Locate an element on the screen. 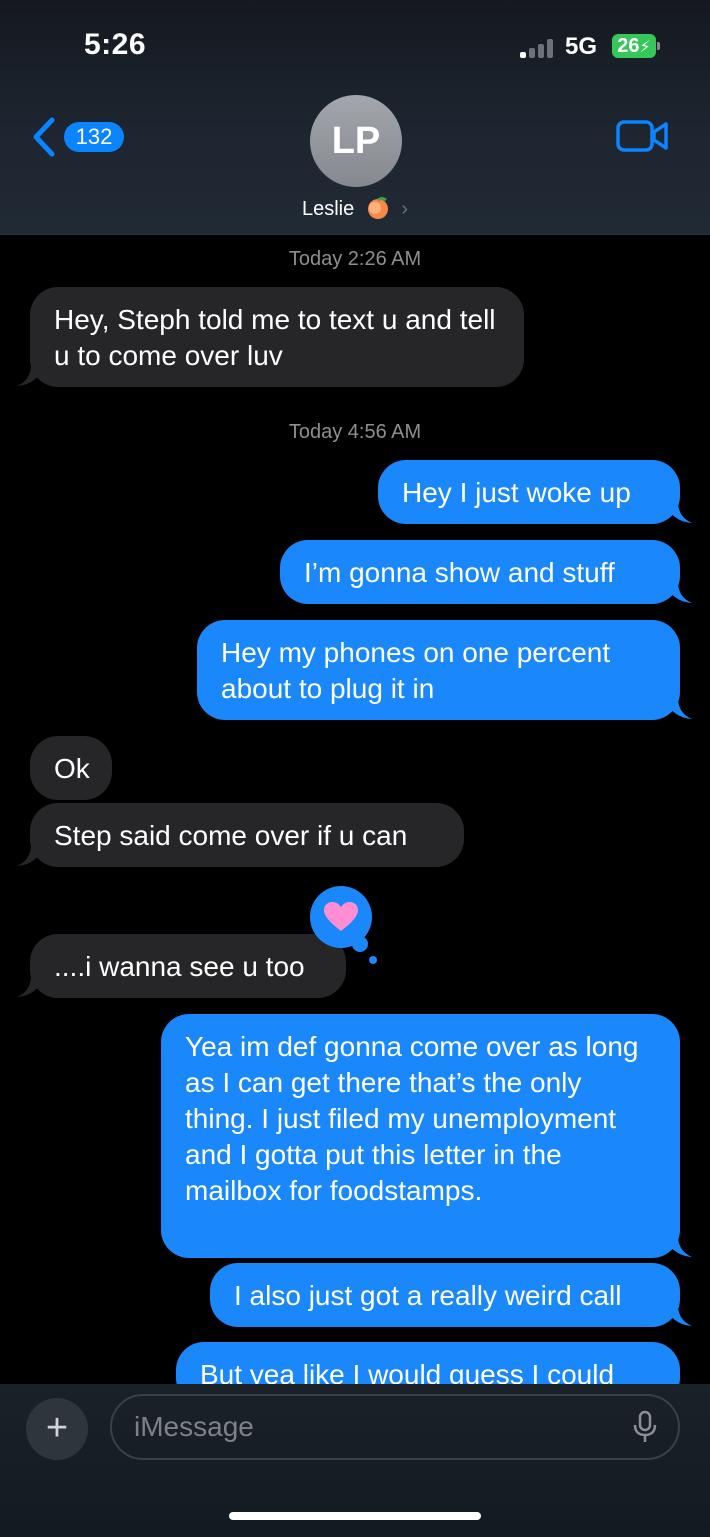  heart-icon is located at coordinates (341, 916).